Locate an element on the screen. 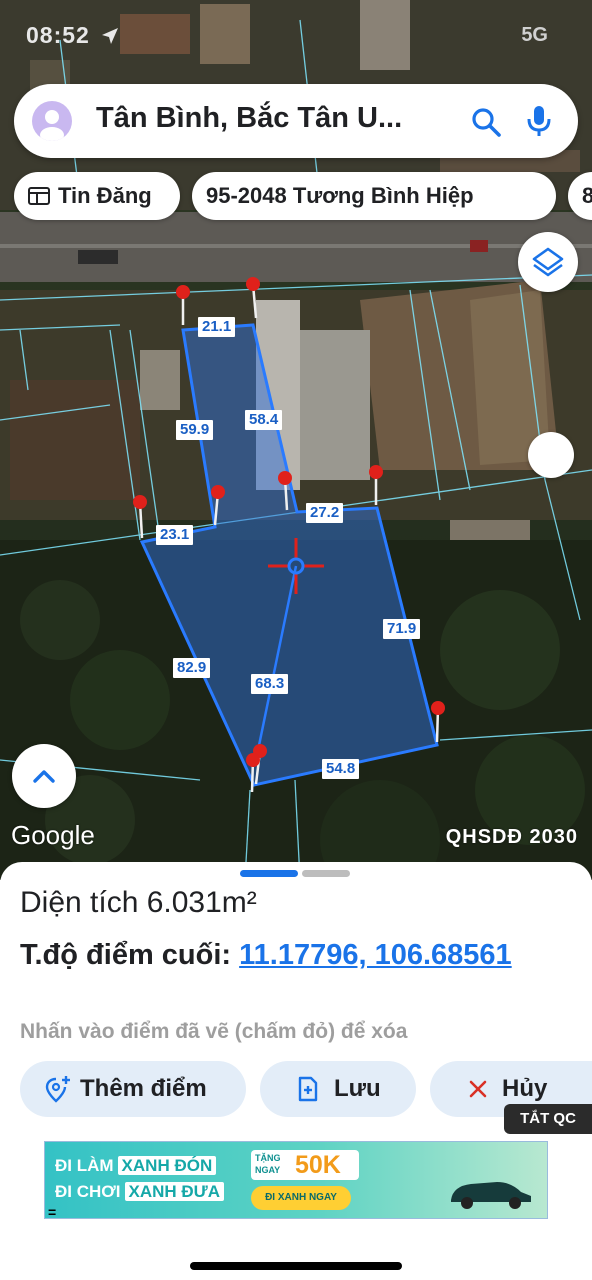 The height and width of the screenshot is (1280, 592). mic-icon is located at coordinates (539, 121).